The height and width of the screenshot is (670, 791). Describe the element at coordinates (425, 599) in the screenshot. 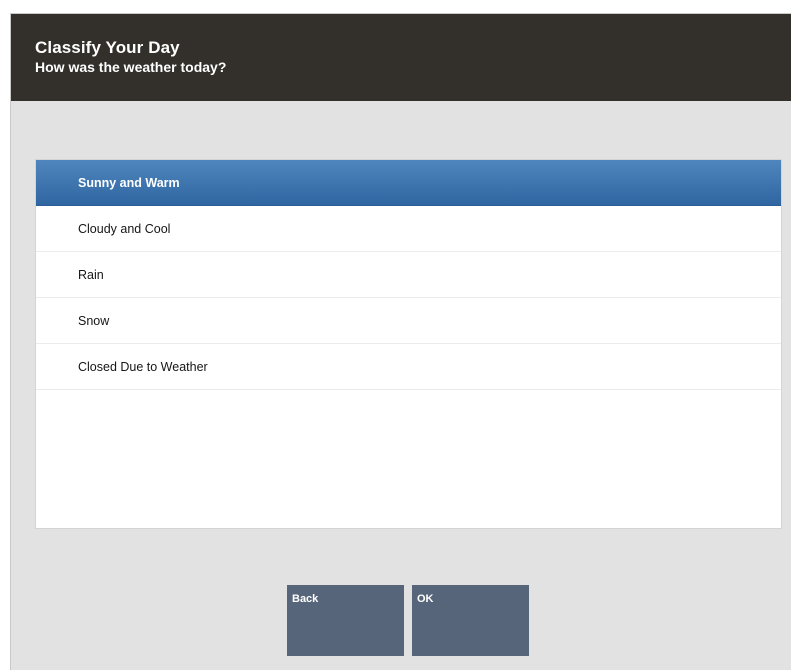

I see `ok-button-label: OK` at that location.